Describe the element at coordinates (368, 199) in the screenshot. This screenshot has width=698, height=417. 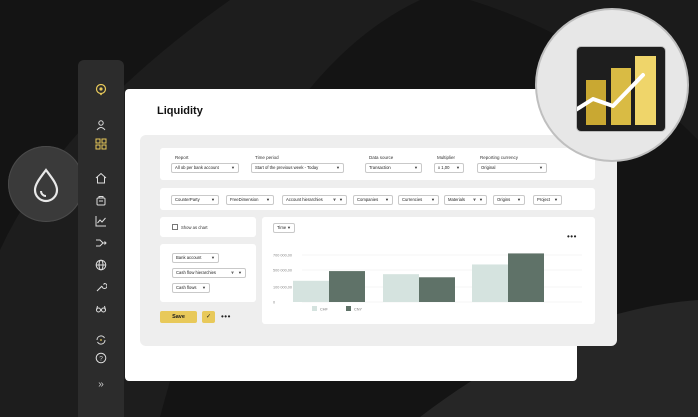
I see `dimension-chip-label: Companies` at that location.